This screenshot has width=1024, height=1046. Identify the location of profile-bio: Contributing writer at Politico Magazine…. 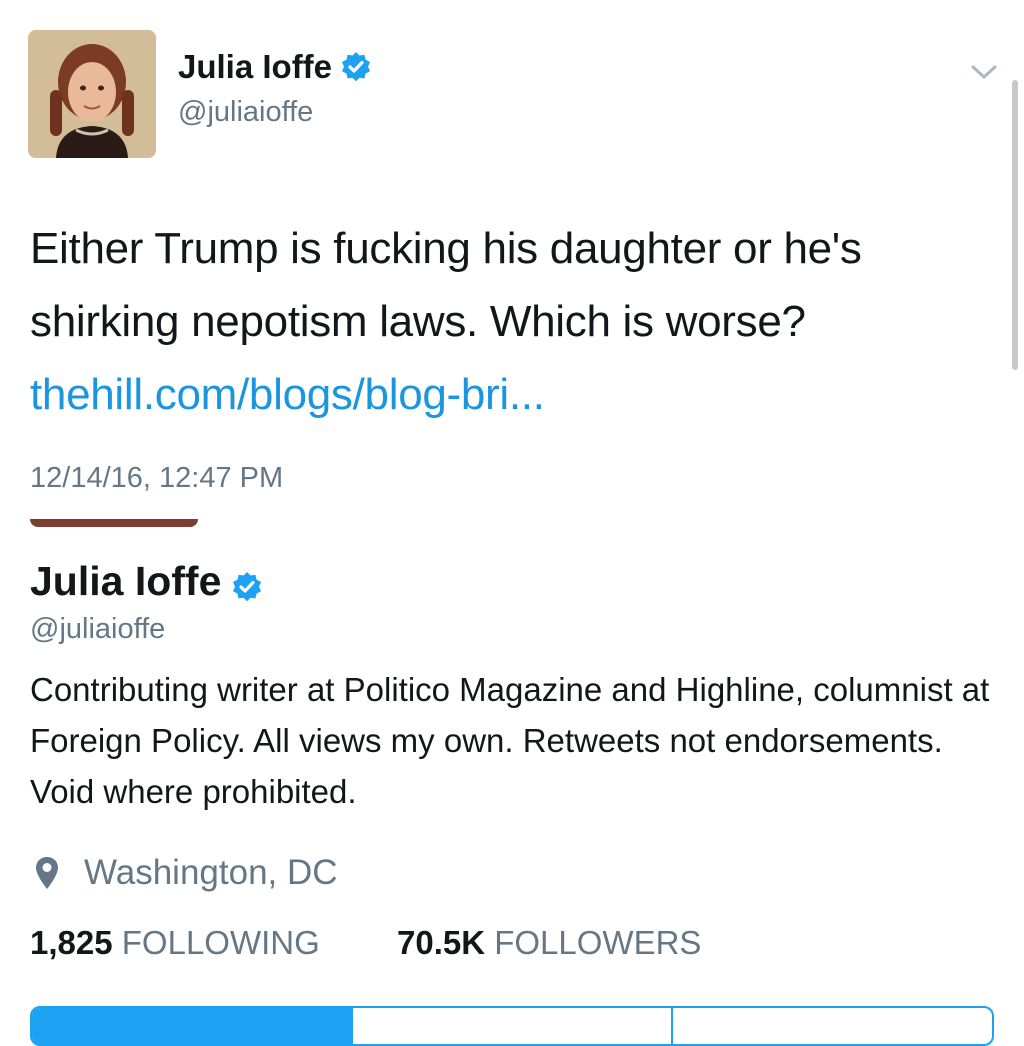
(510, 740).